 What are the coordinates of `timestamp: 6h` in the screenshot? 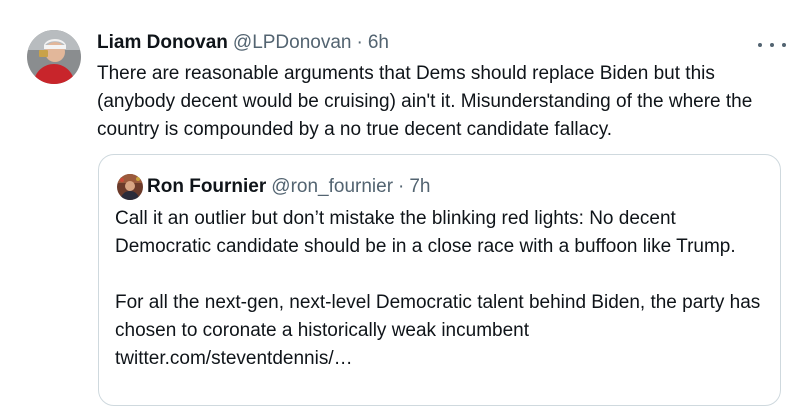 It's located at (378, 43).